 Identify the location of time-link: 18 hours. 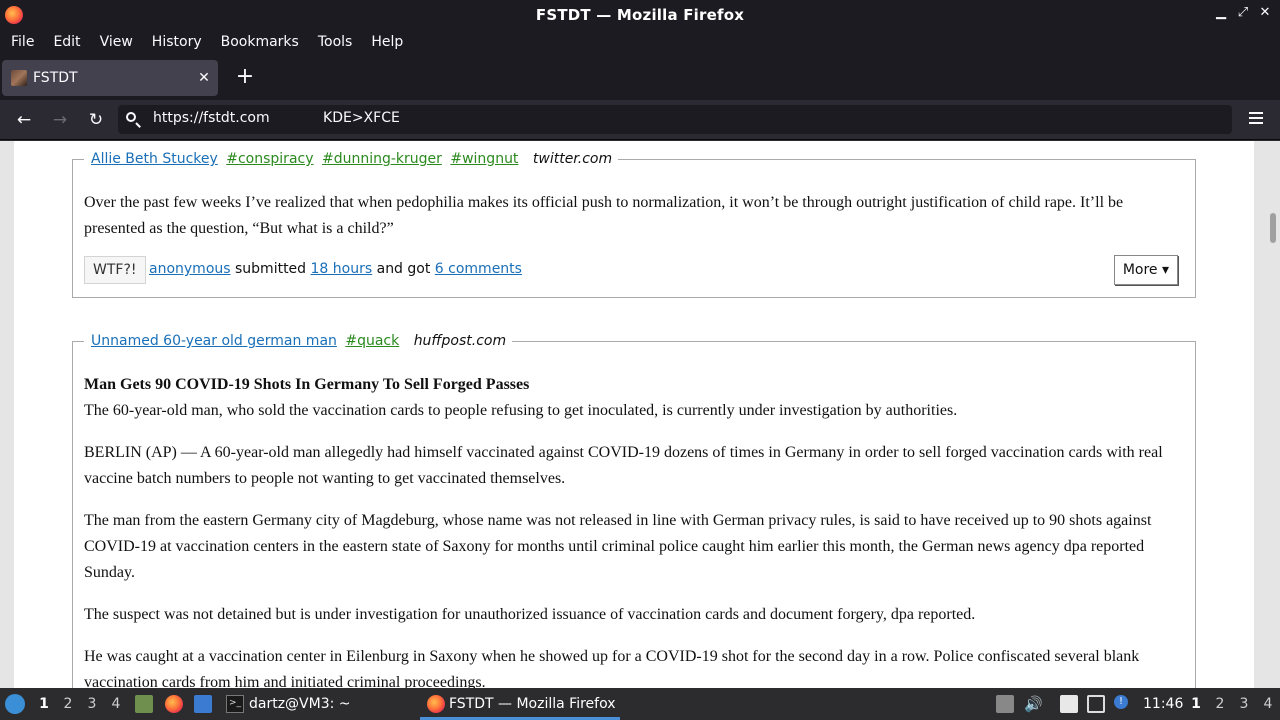
(342, 269).